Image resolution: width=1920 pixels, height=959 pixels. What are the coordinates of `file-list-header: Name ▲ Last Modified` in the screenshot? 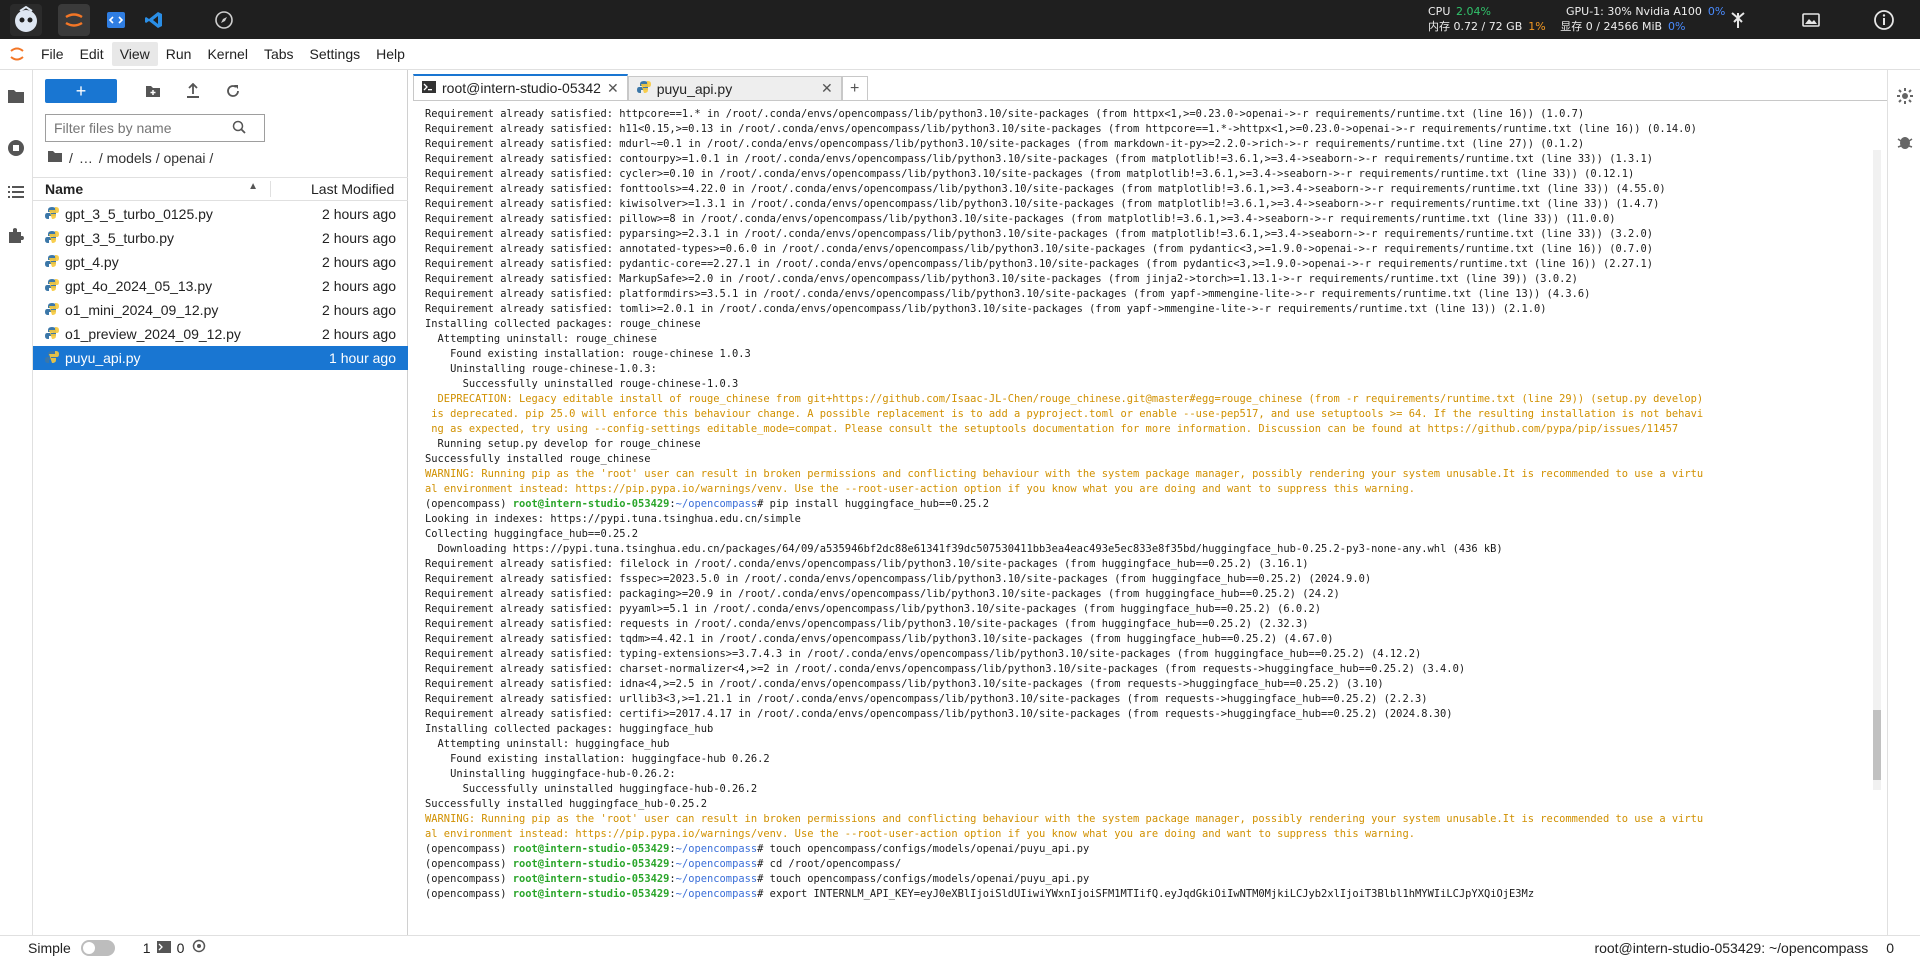 It's located at (220, 189).